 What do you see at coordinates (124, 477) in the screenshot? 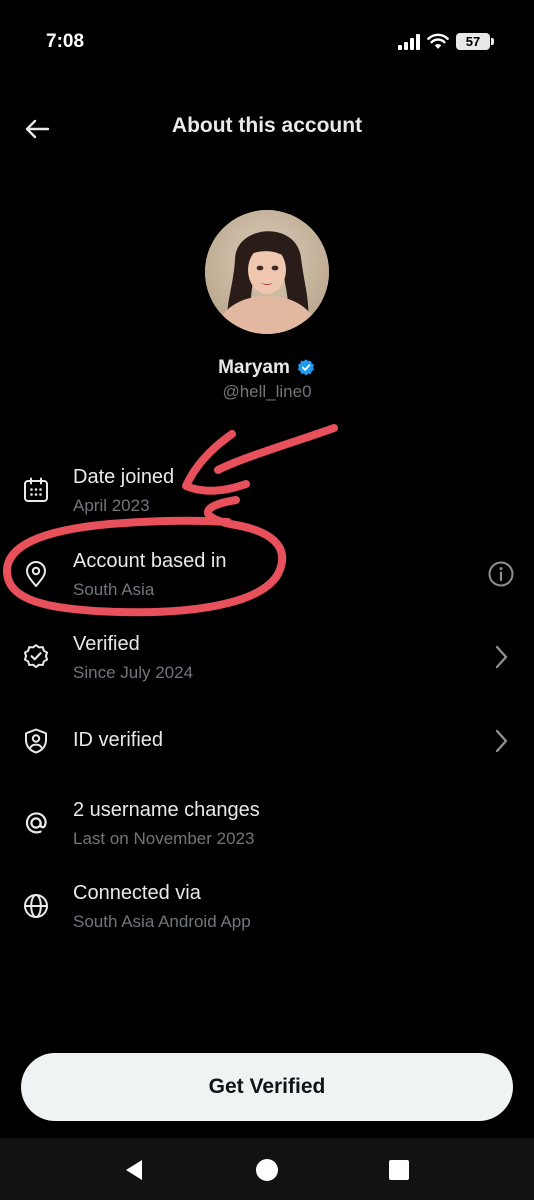
I see `detail-title: Date joined` at bounding box center [124, 477].